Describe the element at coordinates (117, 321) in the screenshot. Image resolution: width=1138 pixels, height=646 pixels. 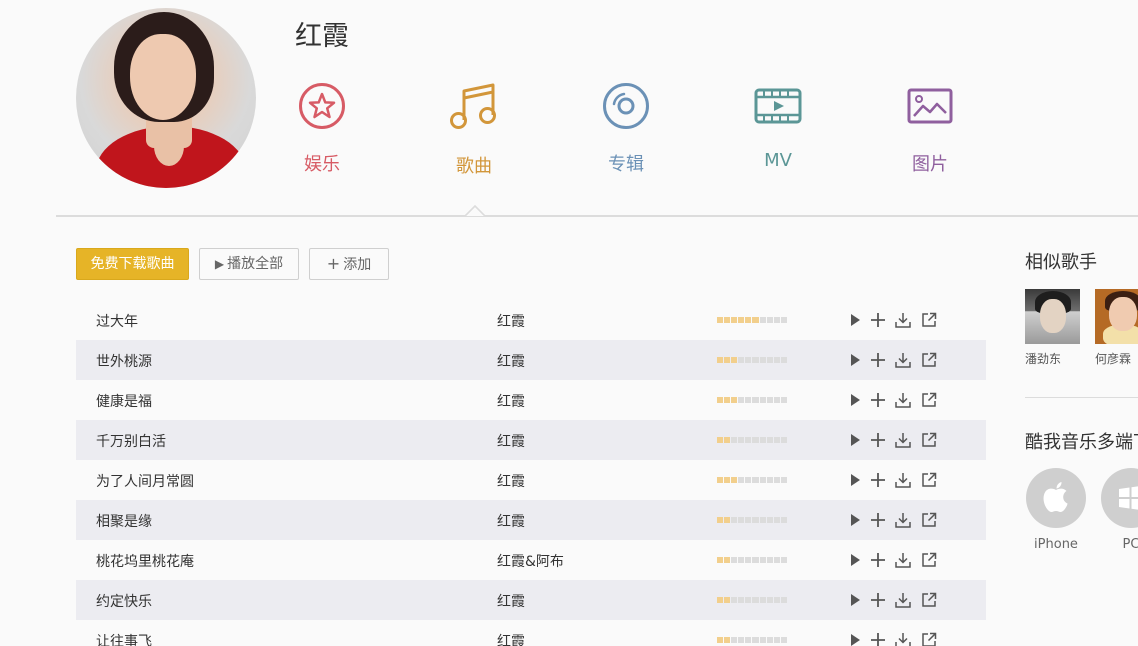
I see `song-title: 过大年` at that location.